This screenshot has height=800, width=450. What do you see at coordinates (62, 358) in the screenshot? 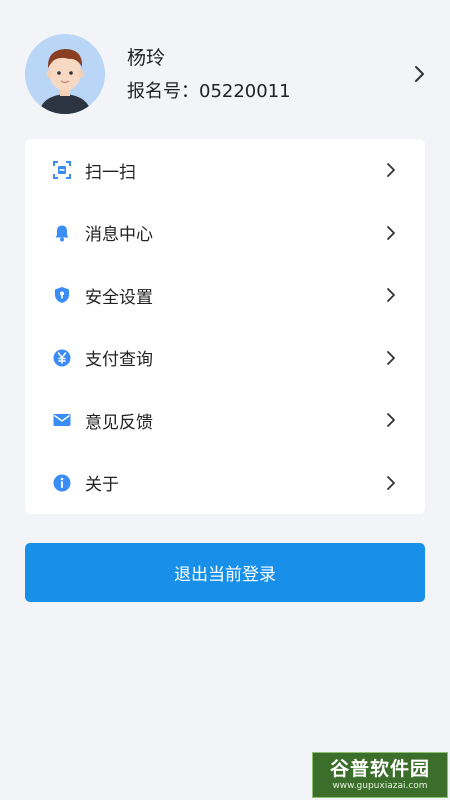
I see `yen-icon` at bounding box center [62, 358].